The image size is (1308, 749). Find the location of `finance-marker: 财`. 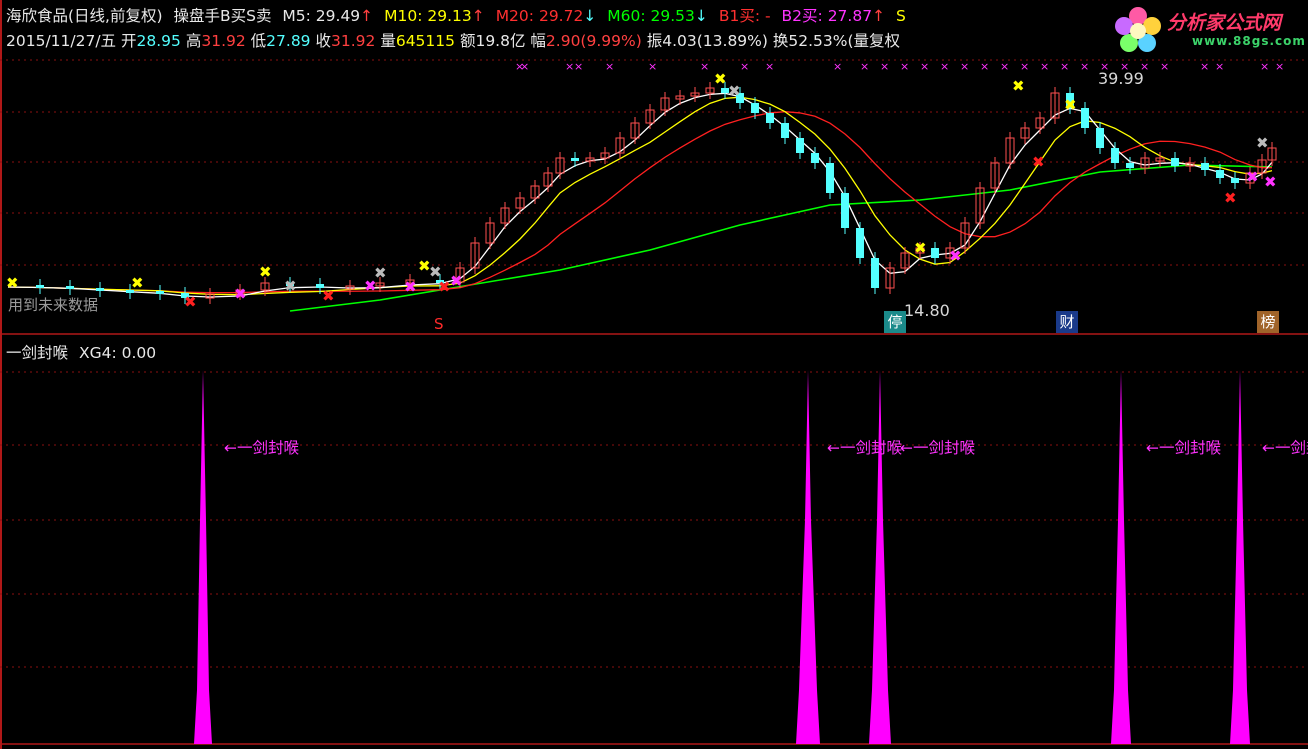

finance-marker: 财 is located at coordinates (1067, 322).